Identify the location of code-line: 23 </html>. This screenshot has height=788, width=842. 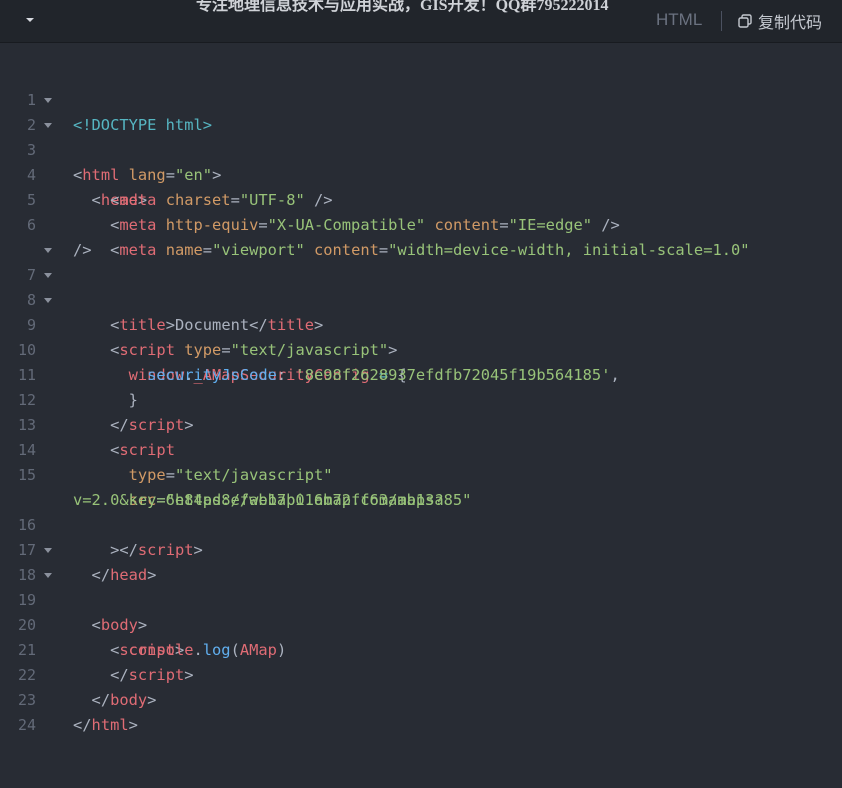
(421, 698).